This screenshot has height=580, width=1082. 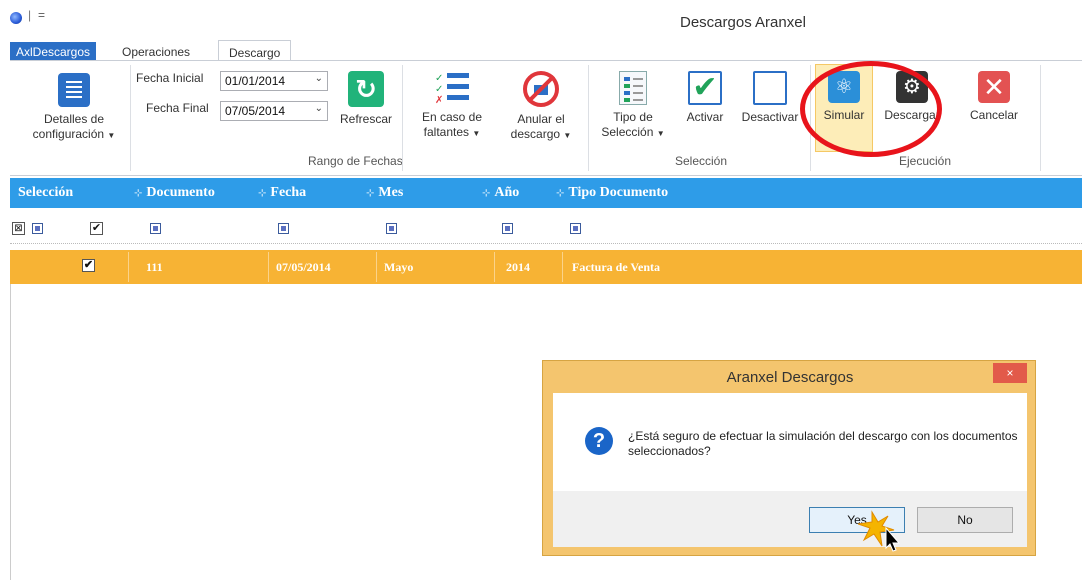 What do you see at coordinates (633, 117) in the screenshot?
I see `tipo-seleccion-label-1: Tipo de` at bounding box center [633, 117].